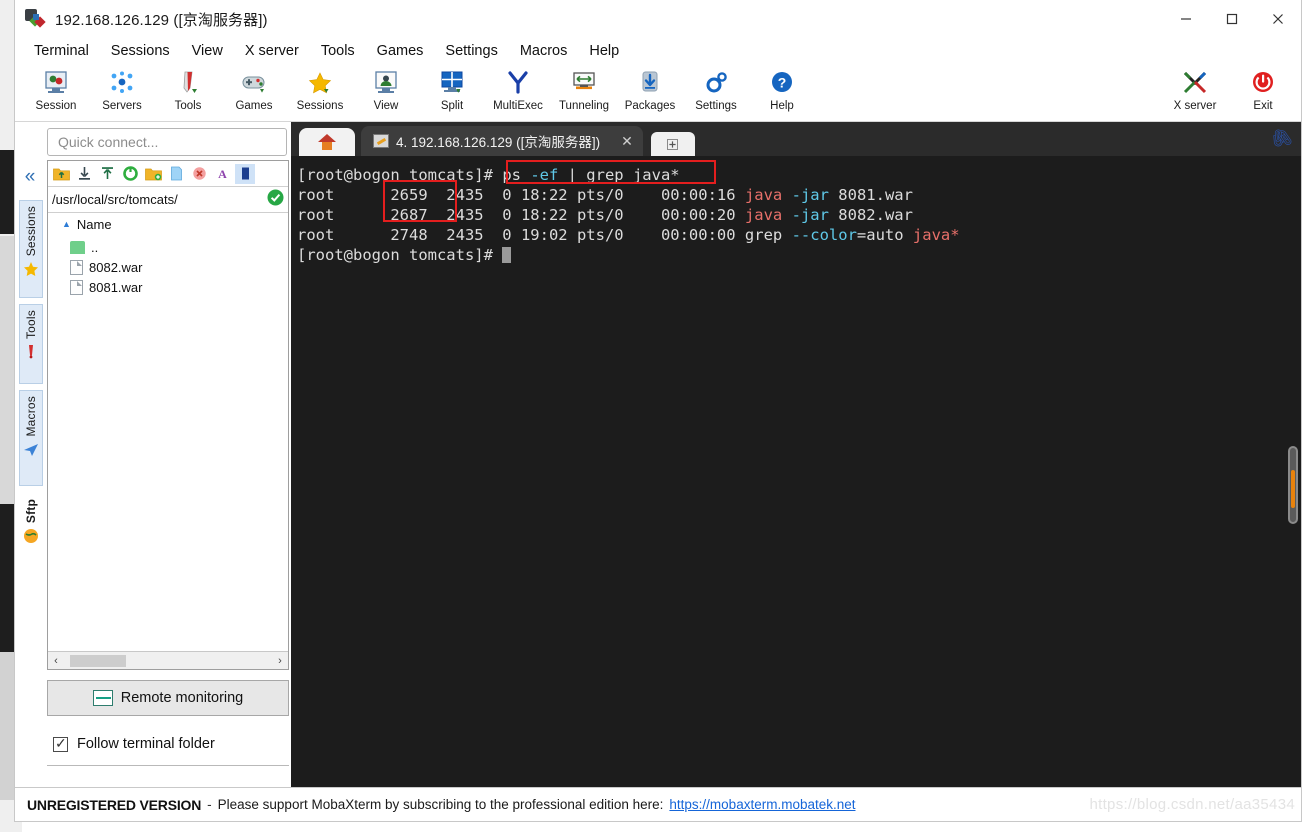  I want to click on menu-settings: Settings, so click(471, 51).